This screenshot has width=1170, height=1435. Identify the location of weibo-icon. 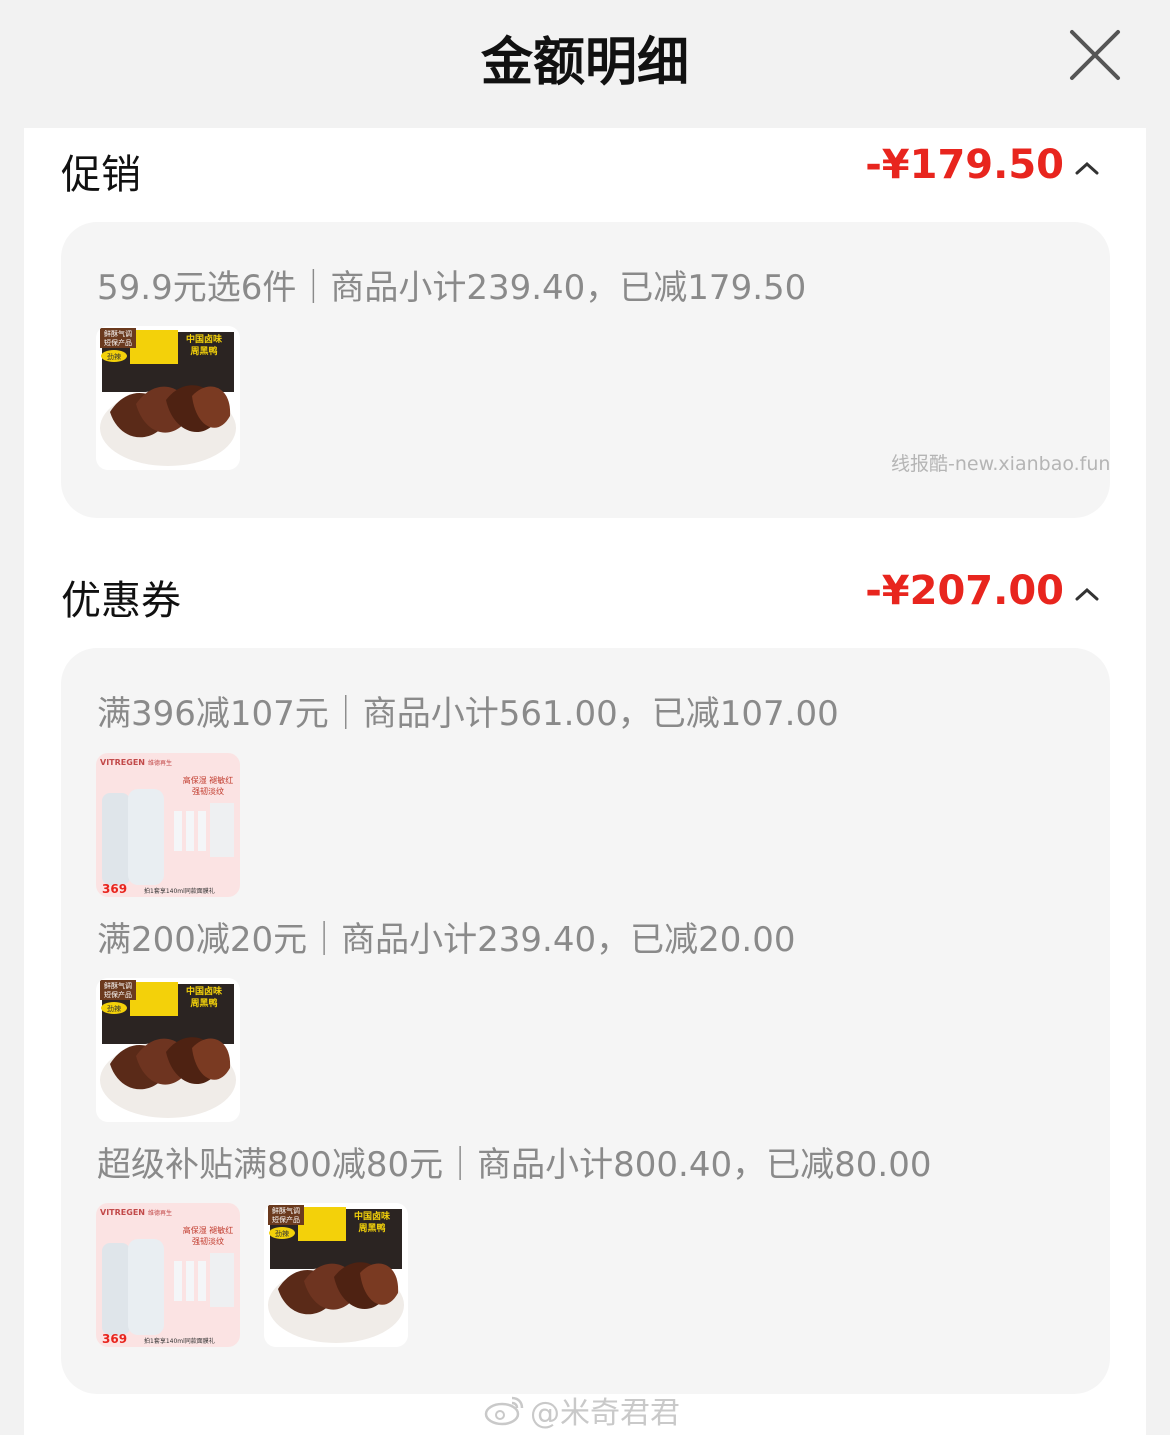
(504, 1411).